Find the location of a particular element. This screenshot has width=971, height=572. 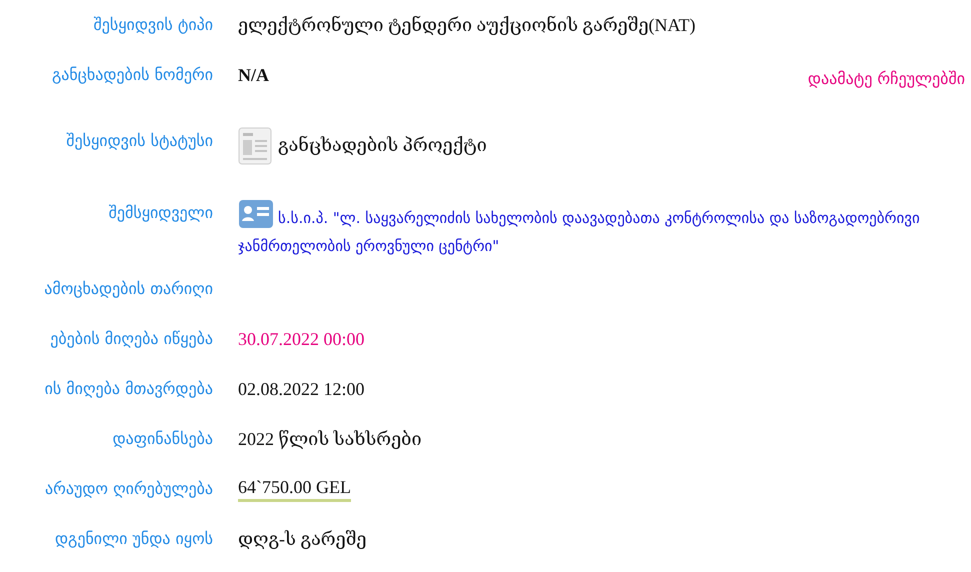

field-value: 02.08.2022 12:00 is located at coordinates (301, 389).